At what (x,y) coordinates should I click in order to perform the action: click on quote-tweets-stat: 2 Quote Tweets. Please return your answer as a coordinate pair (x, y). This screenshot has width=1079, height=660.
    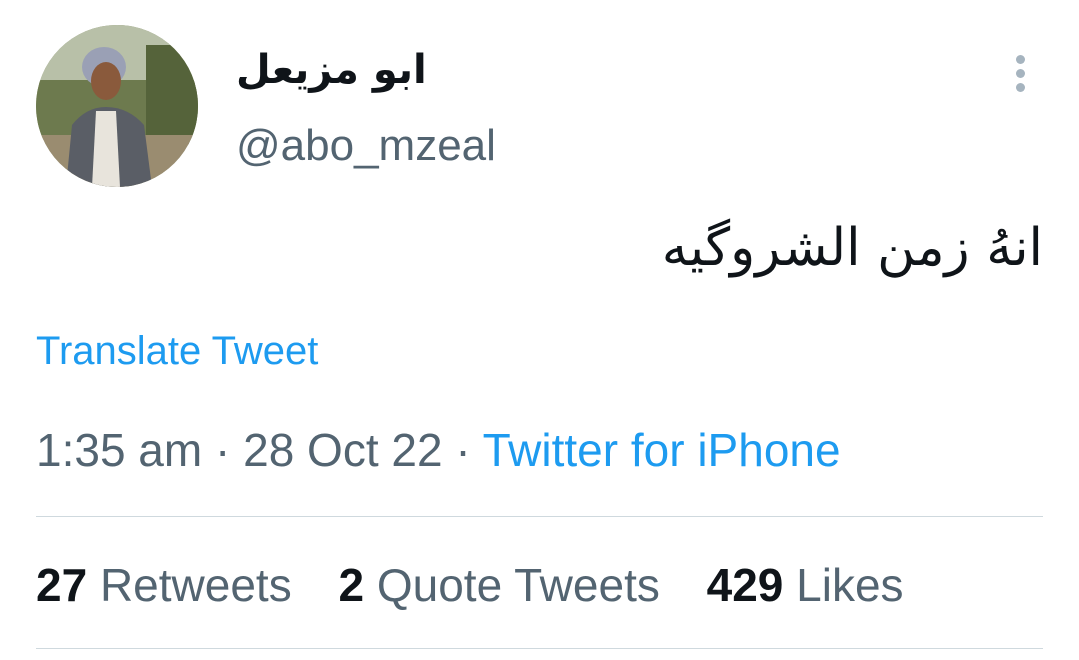
    Looking at the image, I should click on (498, 585).